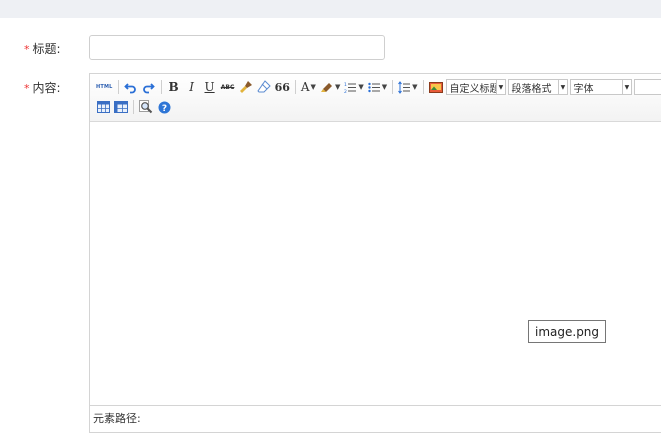 The image size is (661, 433). I want to click on title-label-wrap: *标题:, so click(42, 48).